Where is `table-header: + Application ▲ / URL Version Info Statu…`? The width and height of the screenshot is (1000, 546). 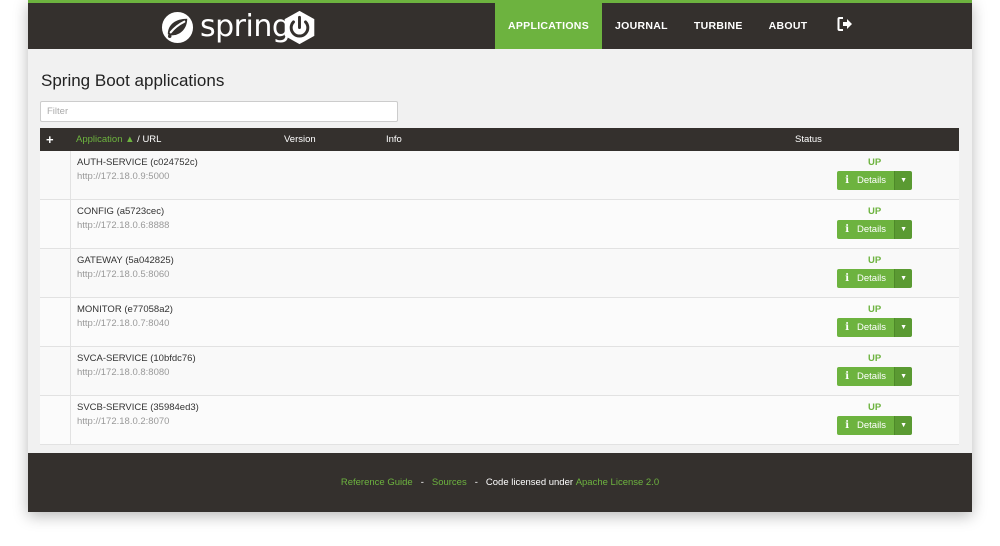
table-header: + Application ▲ / URL Version Info Statu… is located at coordinates (499, 139).